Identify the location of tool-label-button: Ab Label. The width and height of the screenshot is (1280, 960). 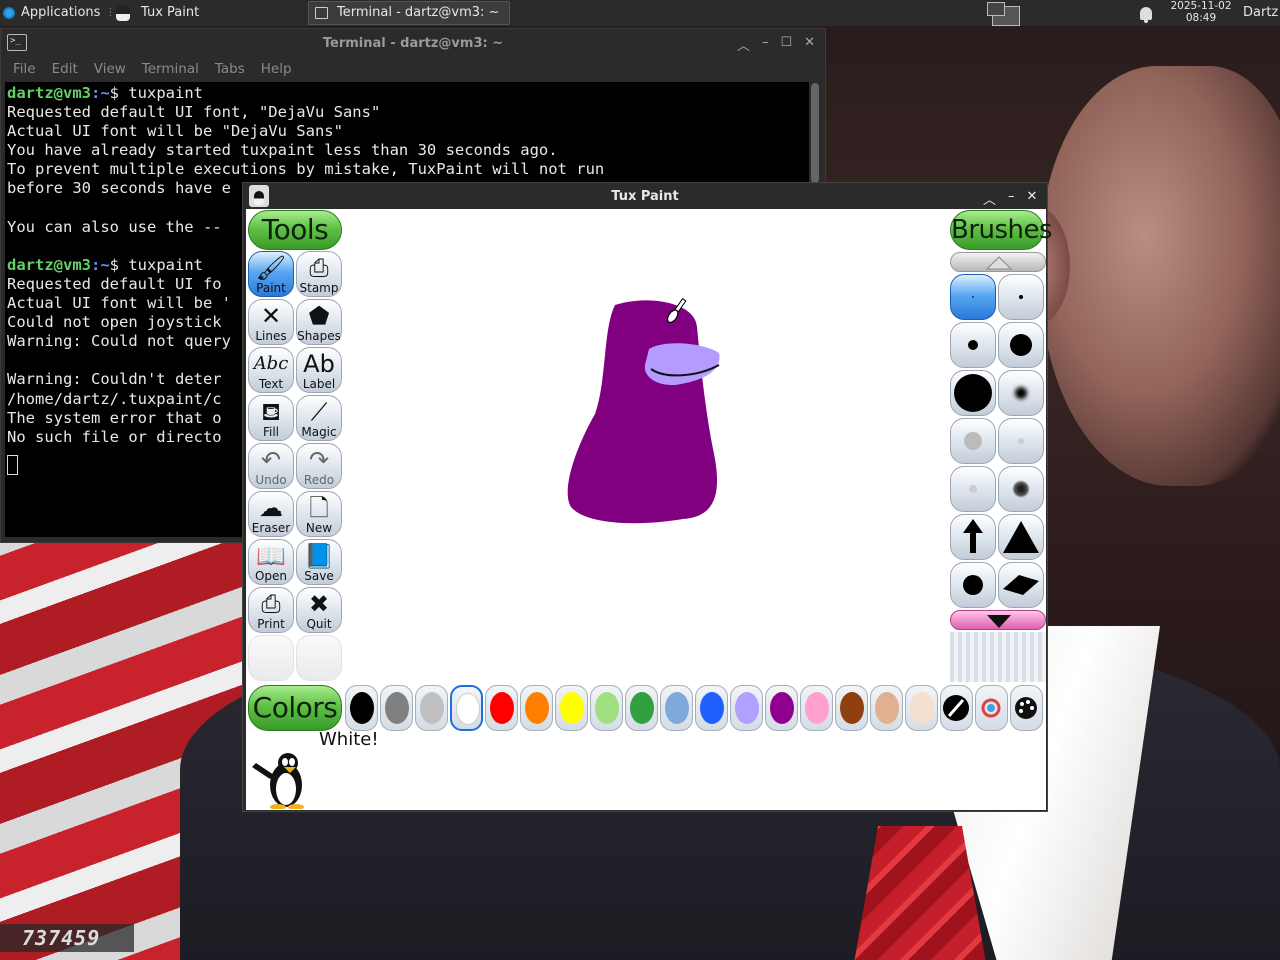
(319, 370).